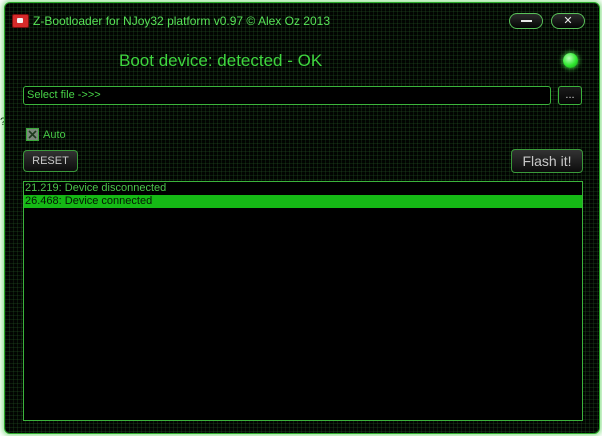 This screenshot has width=602, height=436. I want to click on close-button: ✕, so click(568, 21).